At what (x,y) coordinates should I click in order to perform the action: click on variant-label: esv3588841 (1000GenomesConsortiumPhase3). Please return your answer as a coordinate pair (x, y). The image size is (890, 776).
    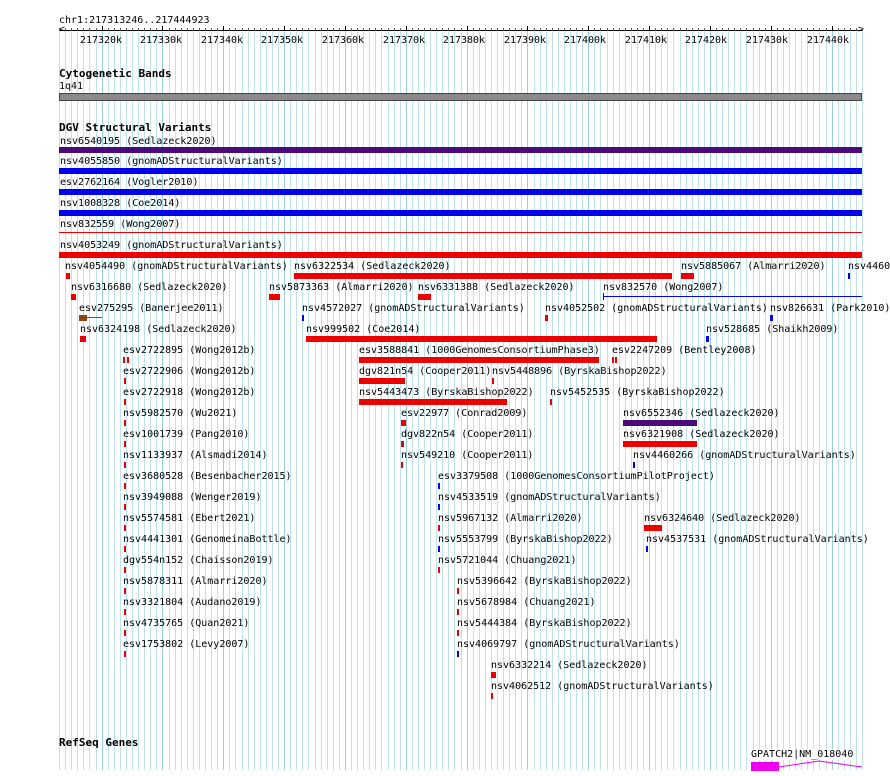
    Looking at the image, I should click on (479, 350).